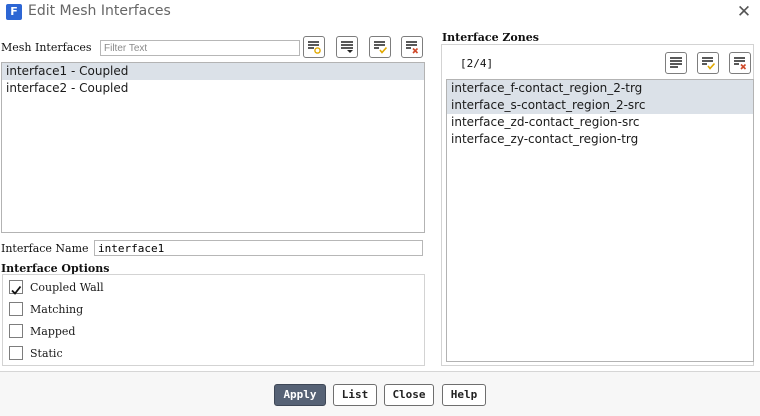  I want to click on list-lines-icon, so click(676, 62).